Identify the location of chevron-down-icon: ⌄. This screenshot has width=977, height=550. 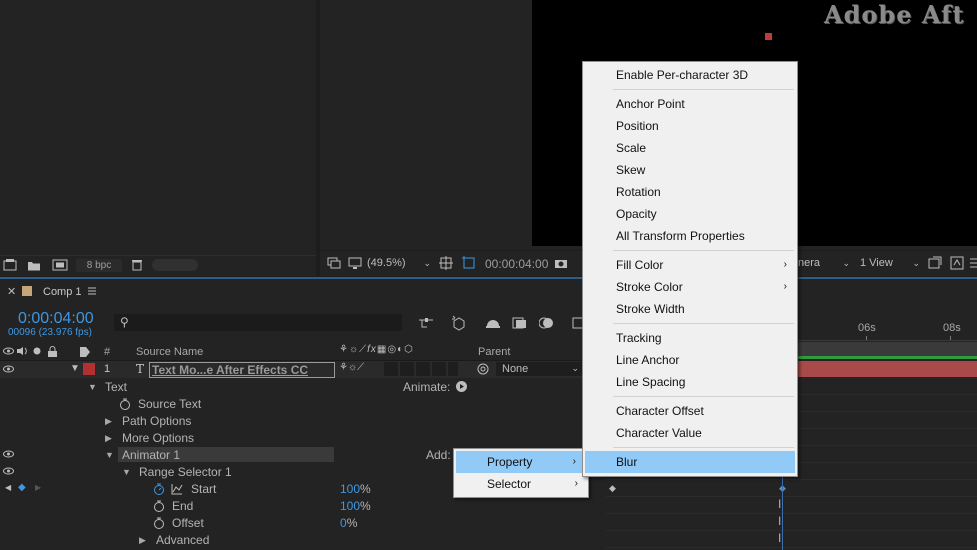
(575, 368).